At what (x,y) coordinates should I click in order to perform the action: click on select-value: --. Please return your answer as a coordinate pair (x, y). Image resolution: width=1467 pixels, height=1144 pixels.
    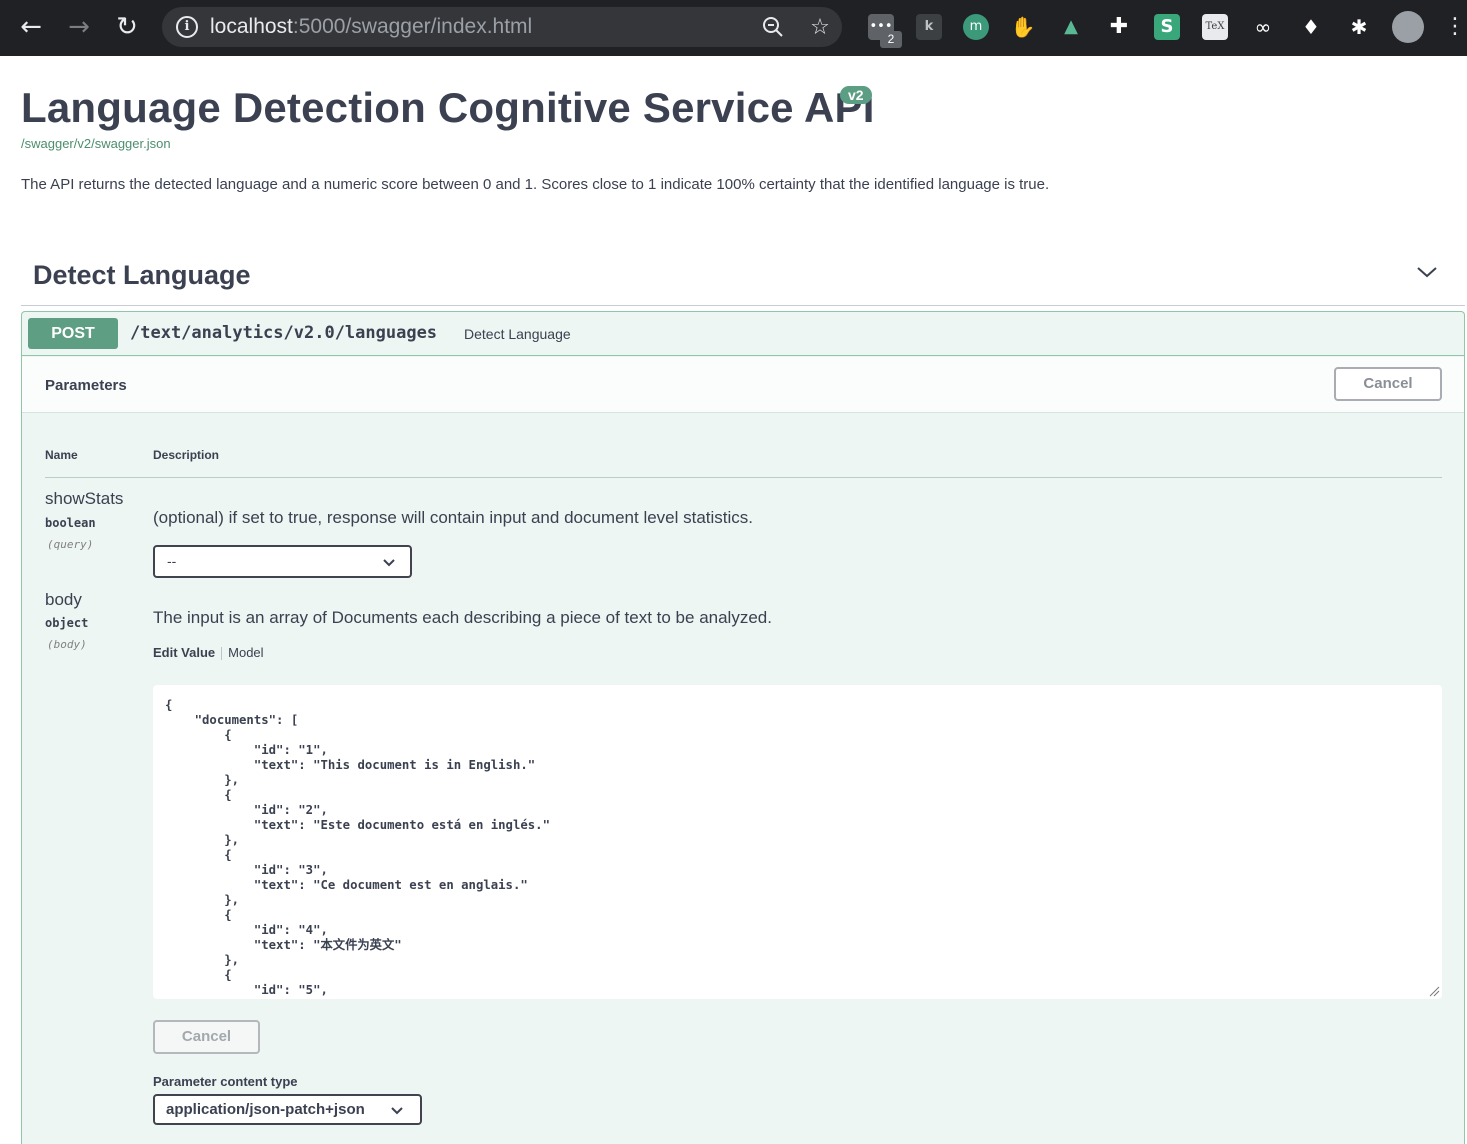
    Looking at the image, I should click on (172, 561).